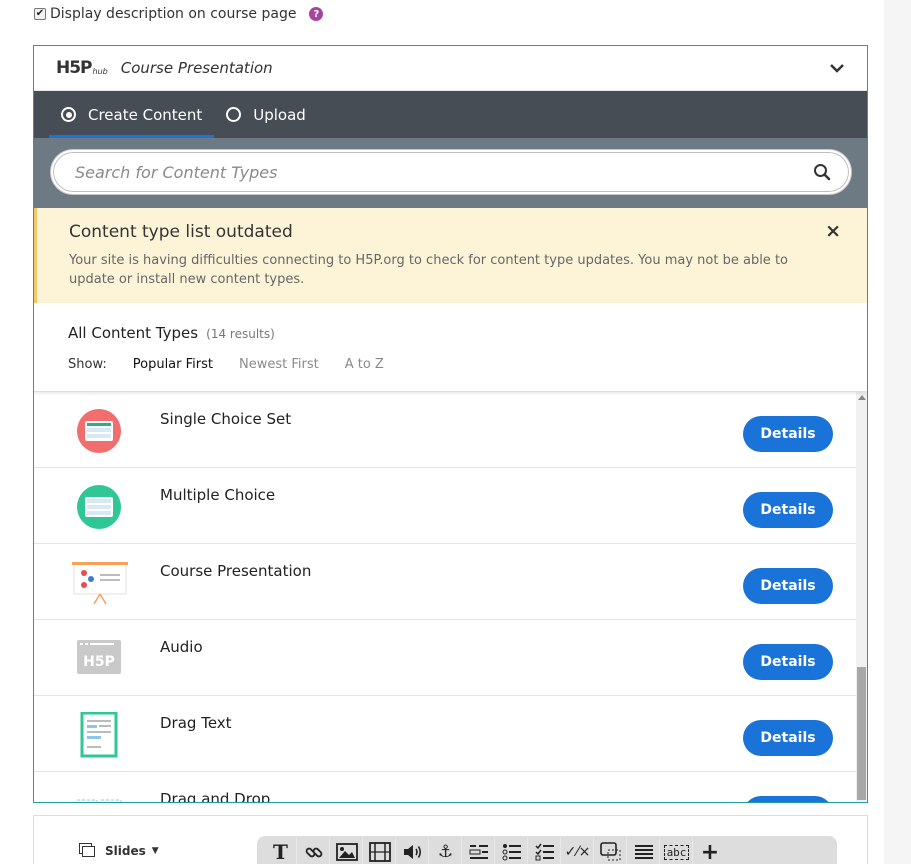 This screenshot has width=911, height=864. What do you see at coordinates (234, 114) in the screenshot?
I see `radio-unselected-icon` at bounding box center [234, 114].